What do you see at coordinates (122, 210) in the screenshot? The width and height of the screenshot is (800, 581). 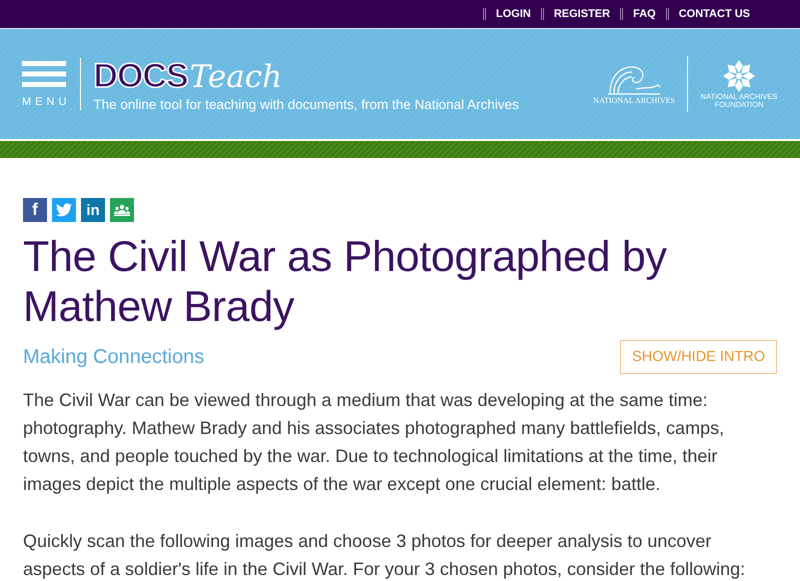 I see `classroom-icon` at bounding box center [122, 210].